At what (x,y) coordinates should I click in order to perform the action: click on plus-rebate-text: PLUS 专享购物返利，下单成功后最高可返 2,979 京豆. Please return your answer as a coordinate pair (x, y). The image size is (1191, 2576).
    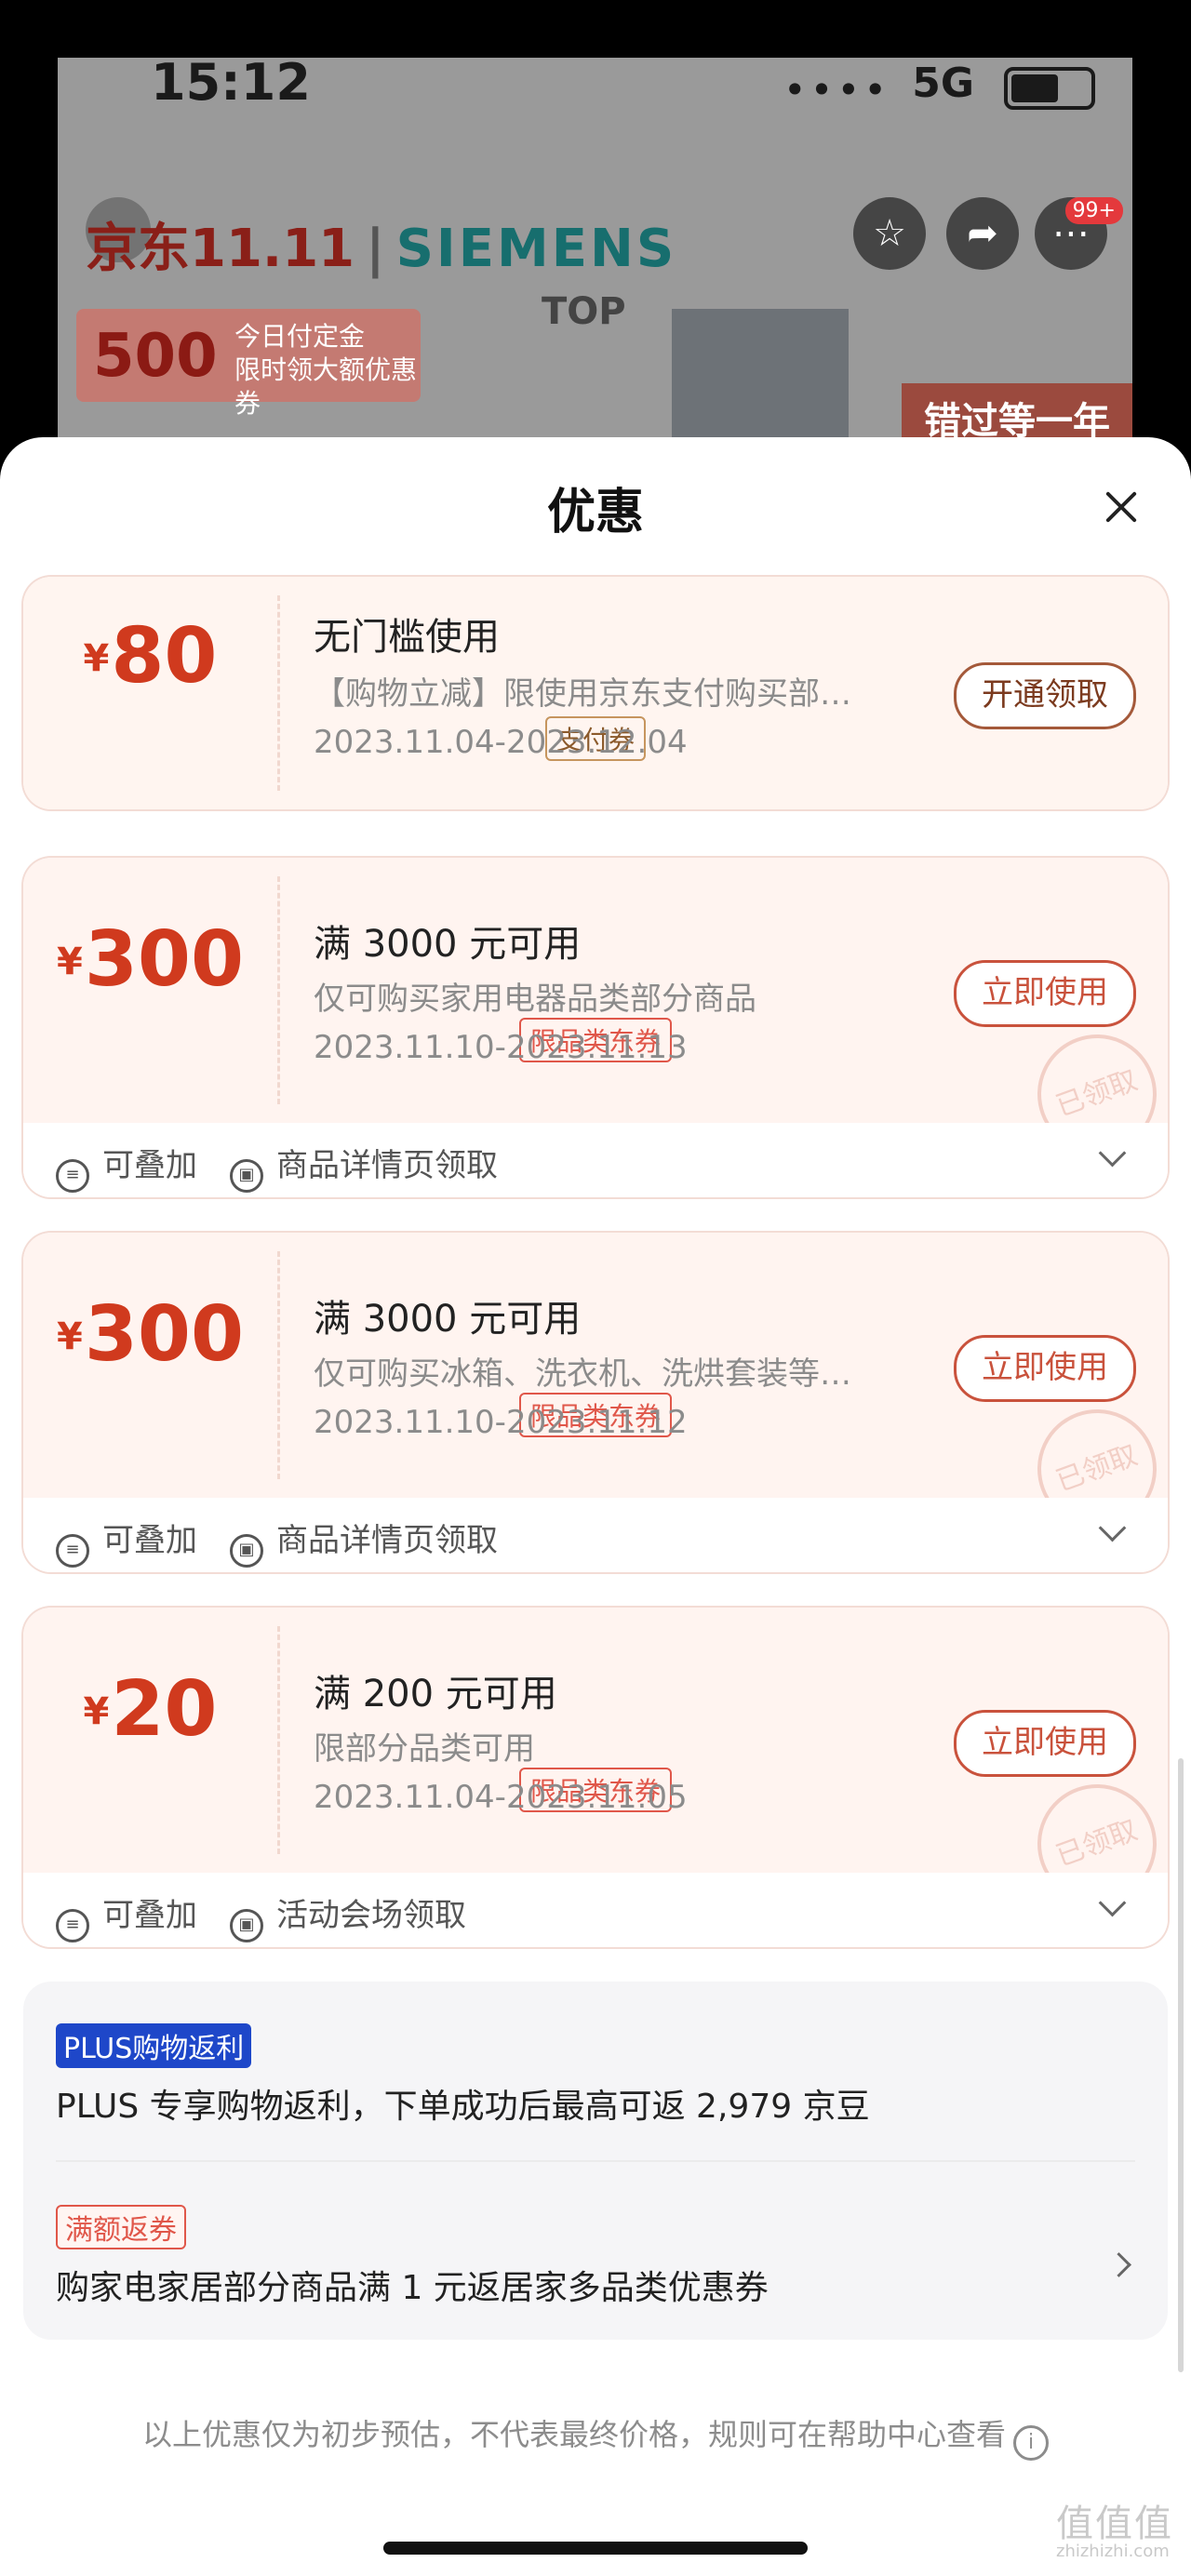
    Looking at the image, I should click on (463, 2107).